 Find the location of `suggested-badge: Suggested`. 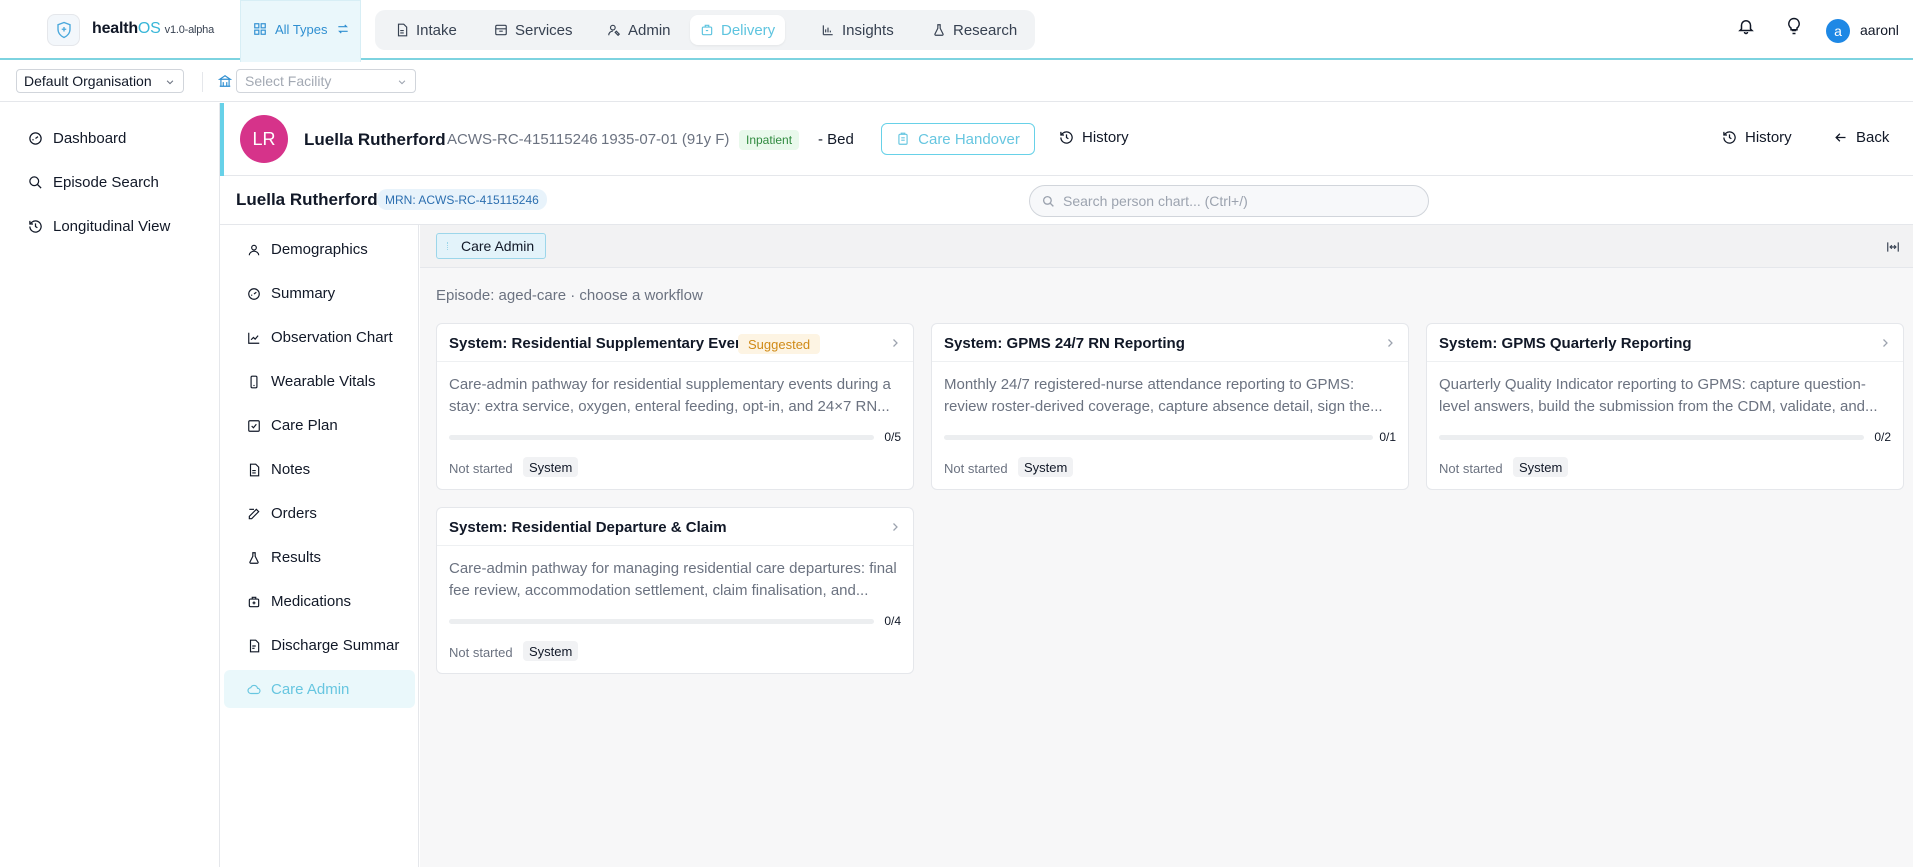

suggested-badge: Suggested is located at coordinates (779, 344).